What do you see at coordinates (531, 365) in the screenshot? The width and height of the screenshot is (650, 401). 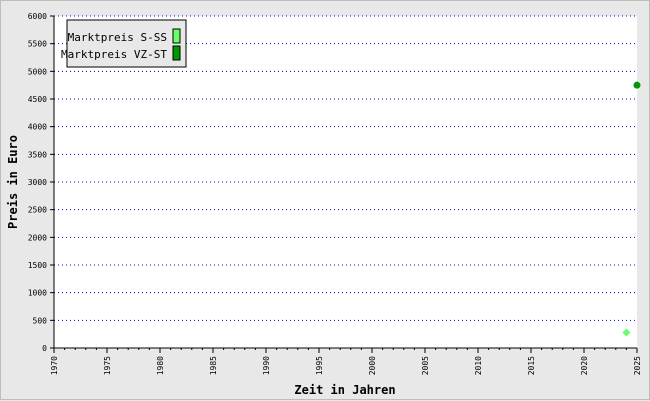 I see `x-tick-label: 2015` at bounding box center [531, 365].